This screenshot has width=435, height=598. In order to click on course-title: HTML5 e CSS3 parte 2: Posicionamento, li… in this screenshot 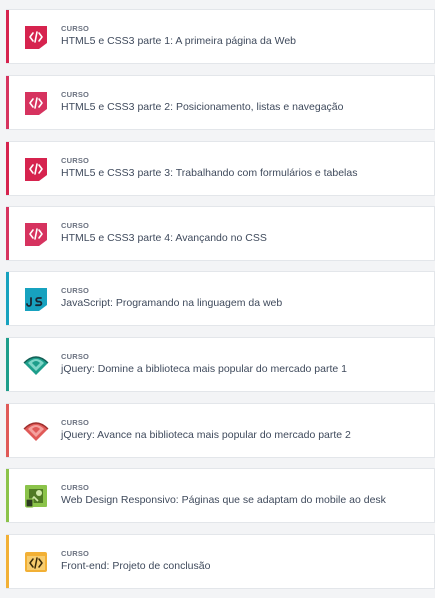, I will do `click(244, 107)`.